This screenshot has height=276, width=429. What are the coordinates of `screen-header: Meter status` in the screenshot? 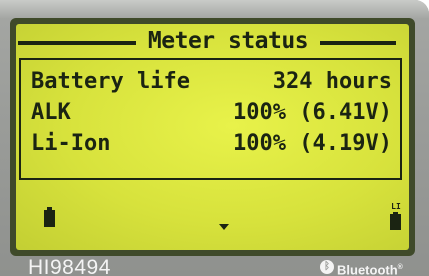 It's located at (207, 42).